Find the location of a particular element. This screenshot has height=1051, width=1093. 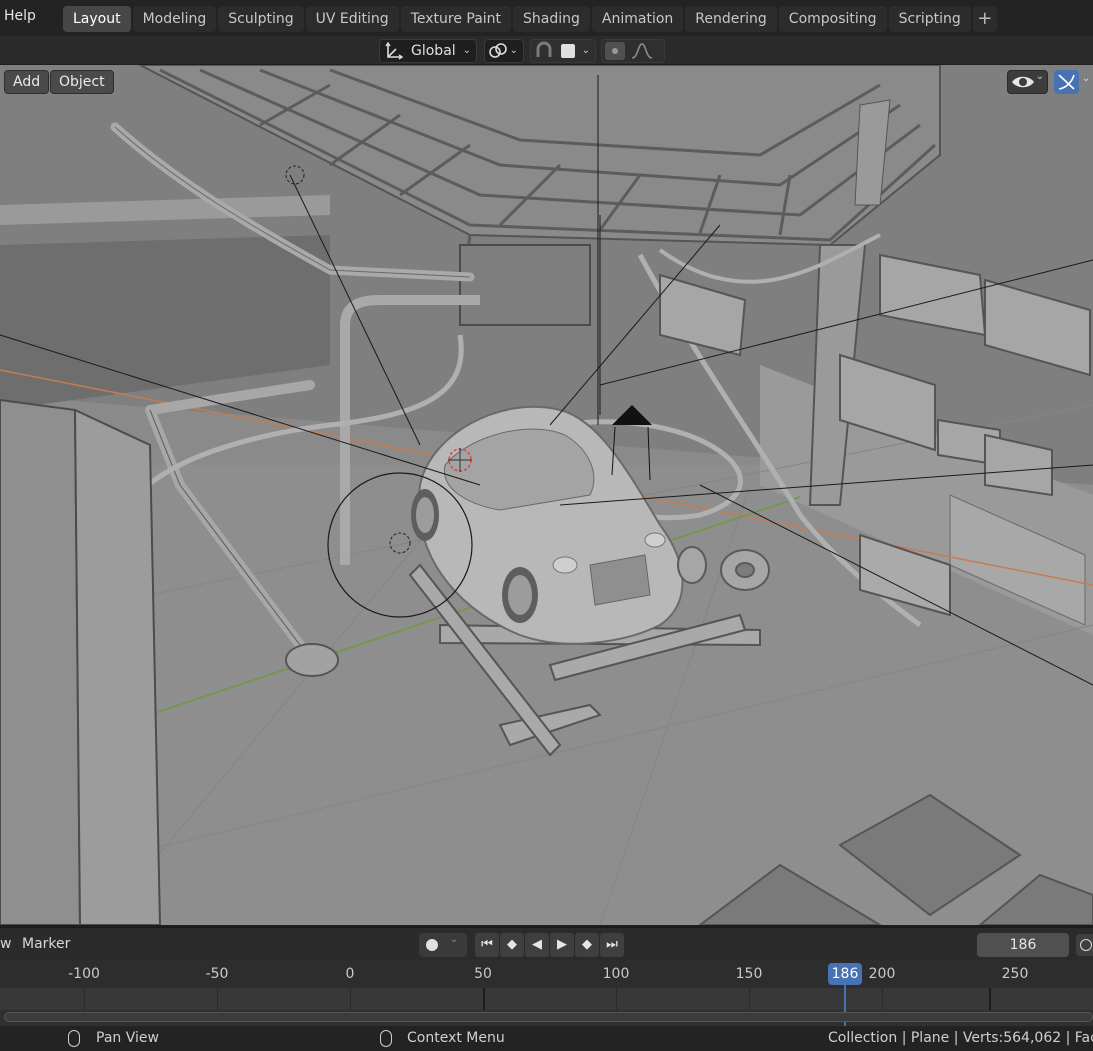

auto-keying-toggle: ⌄ is located at coordinates (443, 945).